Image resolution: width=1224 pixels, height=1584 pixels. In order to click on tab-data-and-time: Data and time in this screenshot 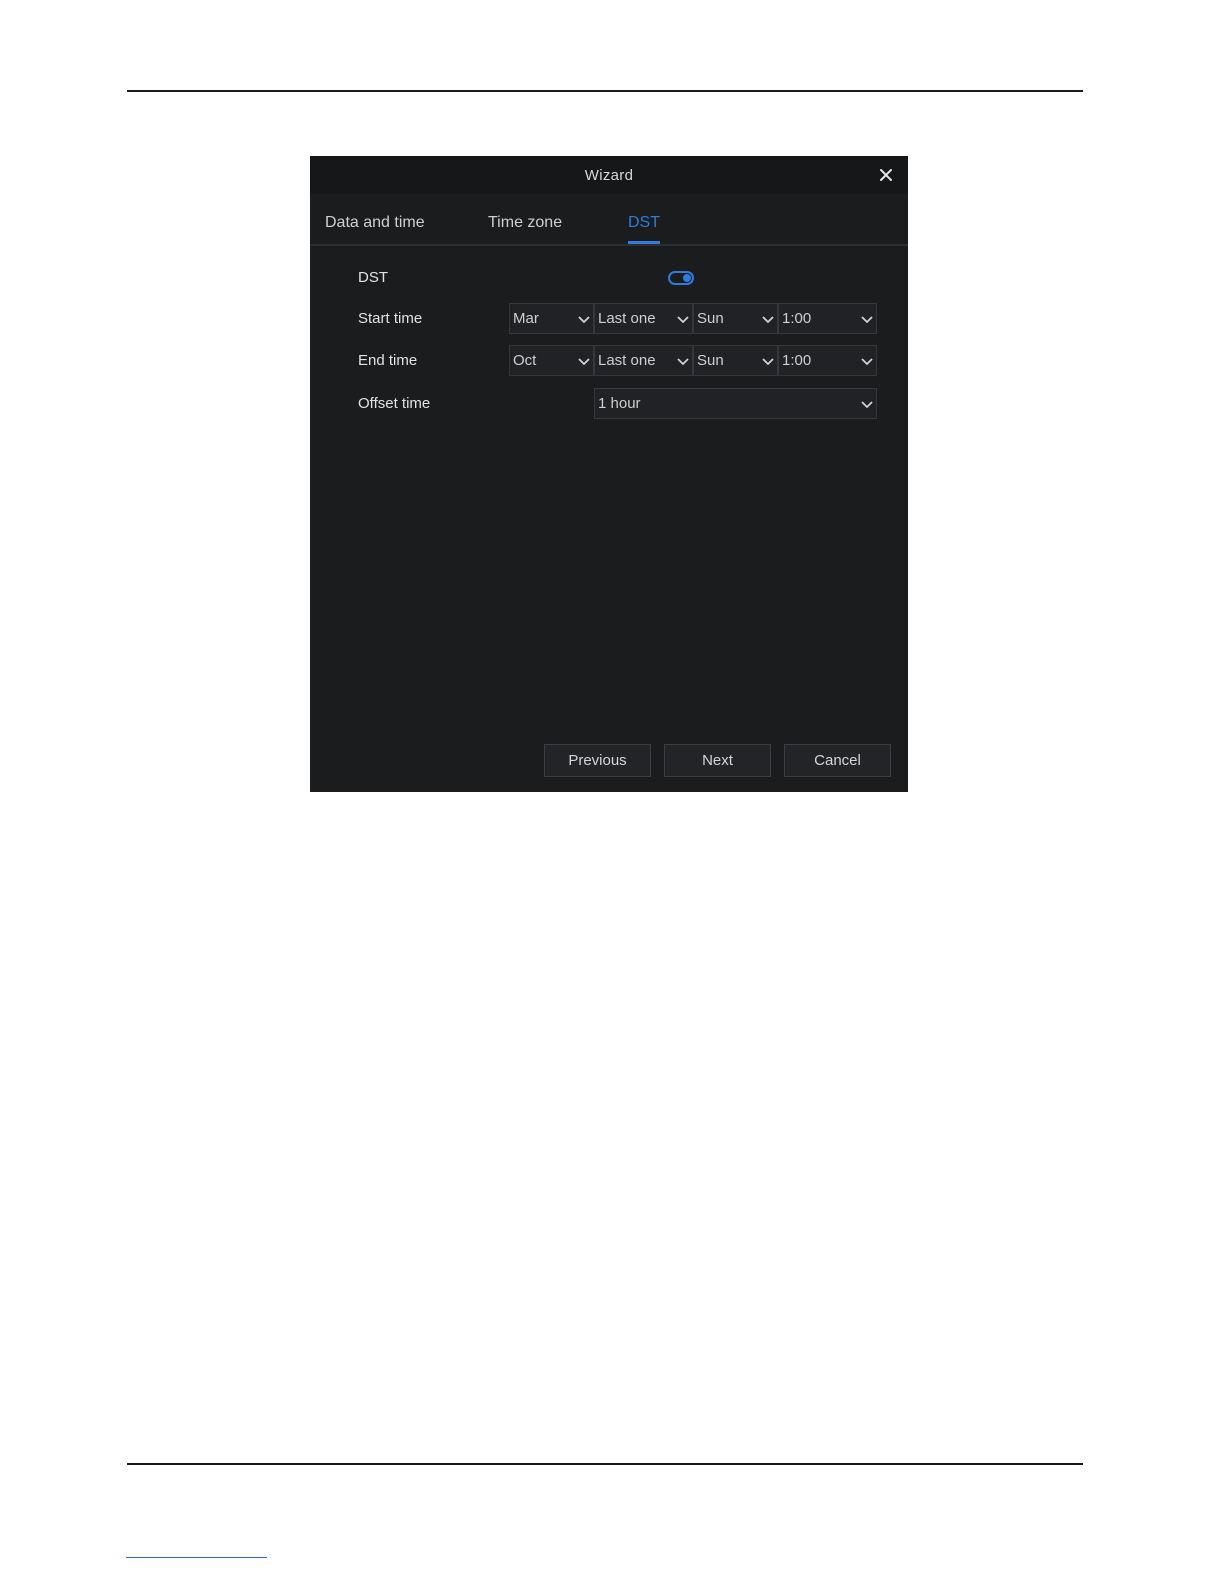, I will do `click(375, 223)`.